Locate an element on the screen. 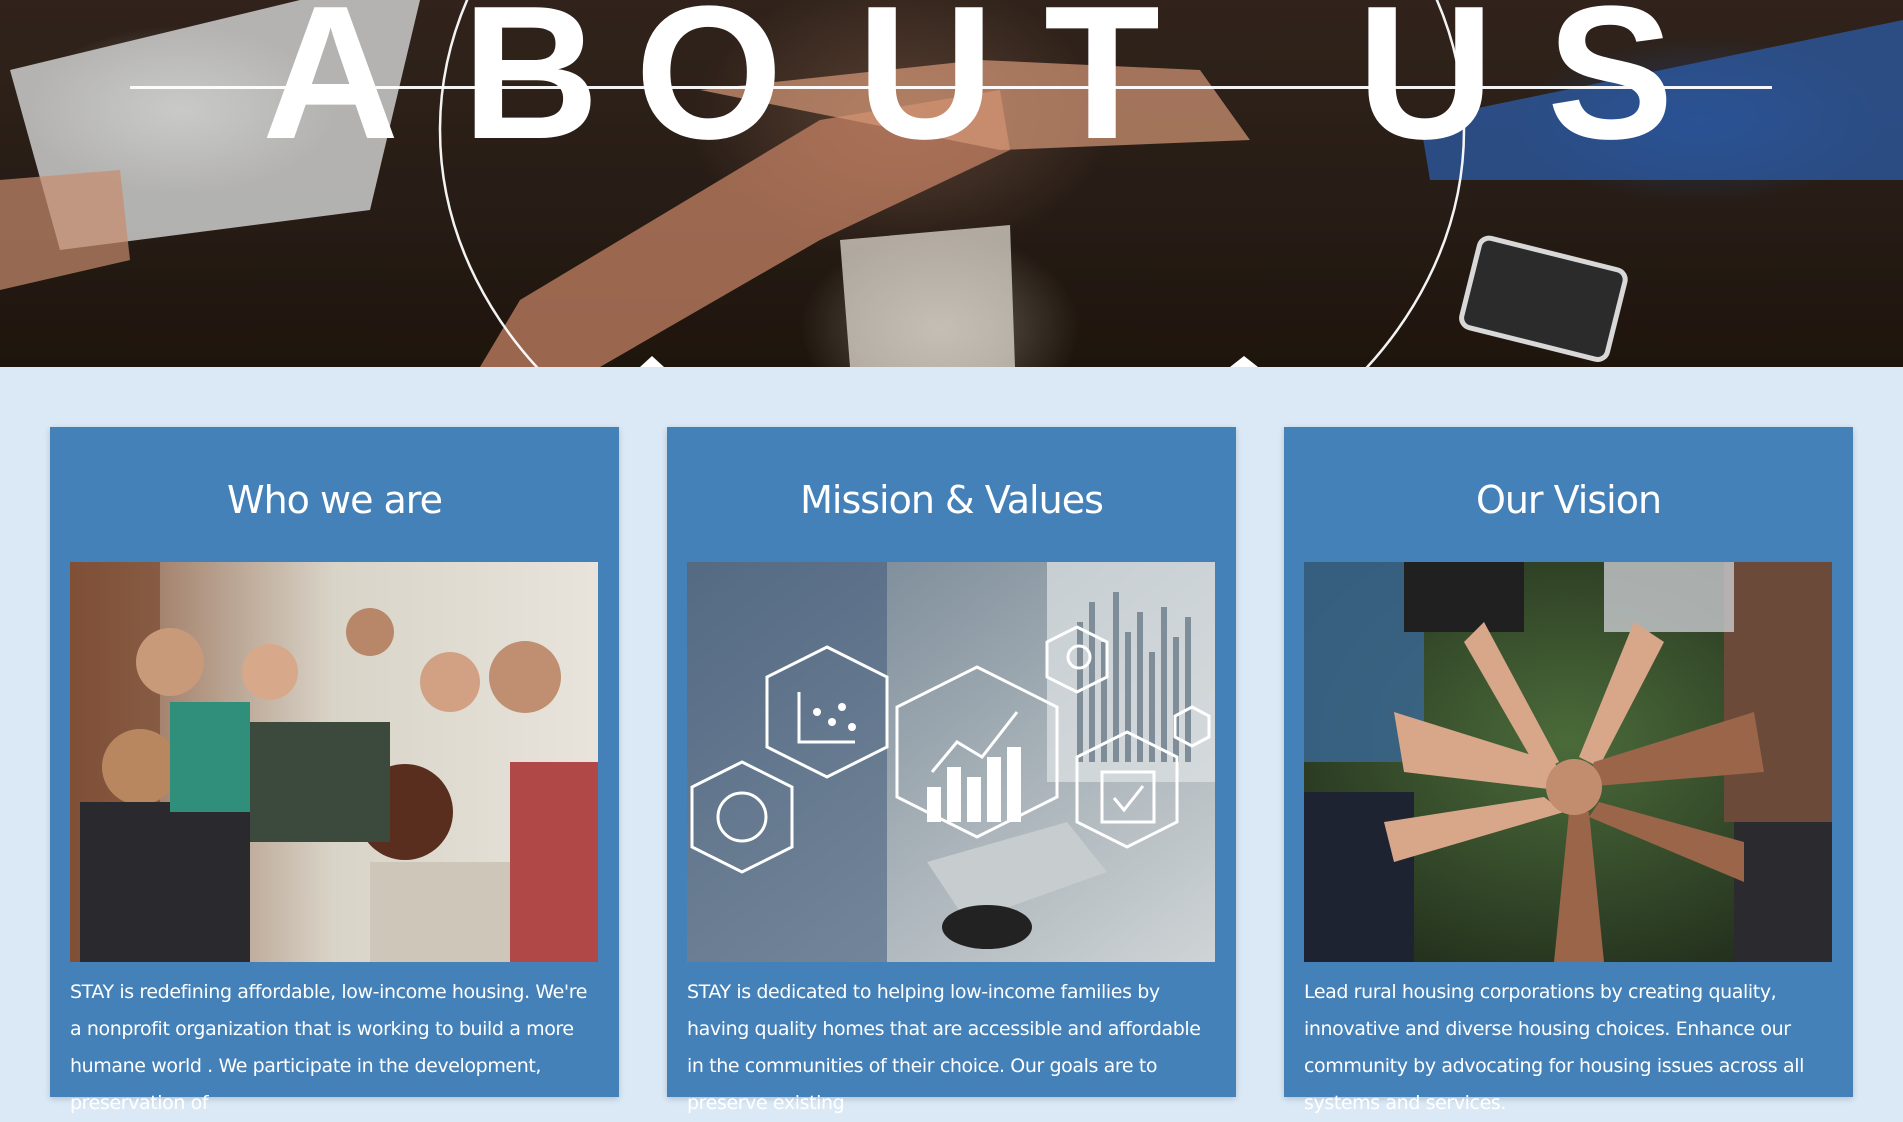  business-analytics-photo-icon is located at coordinates (951, 762).